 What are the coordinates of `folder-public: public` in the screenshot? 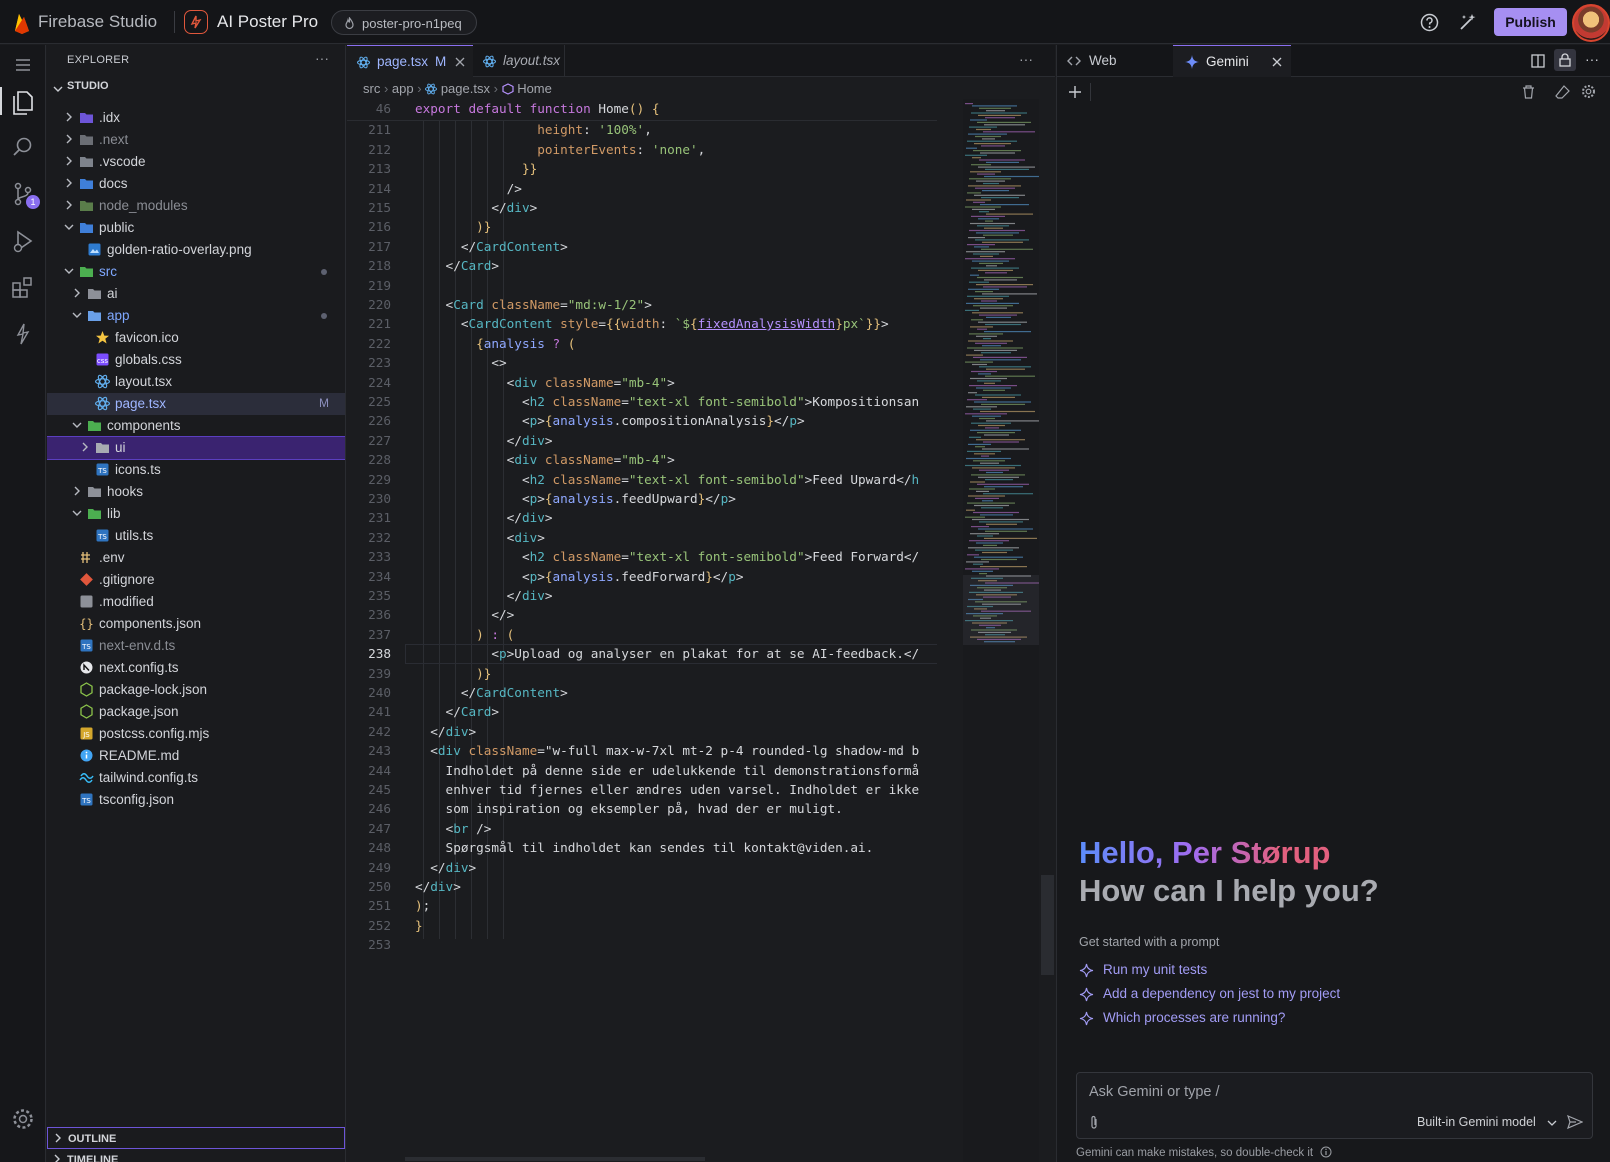 It's located at (196, 228).